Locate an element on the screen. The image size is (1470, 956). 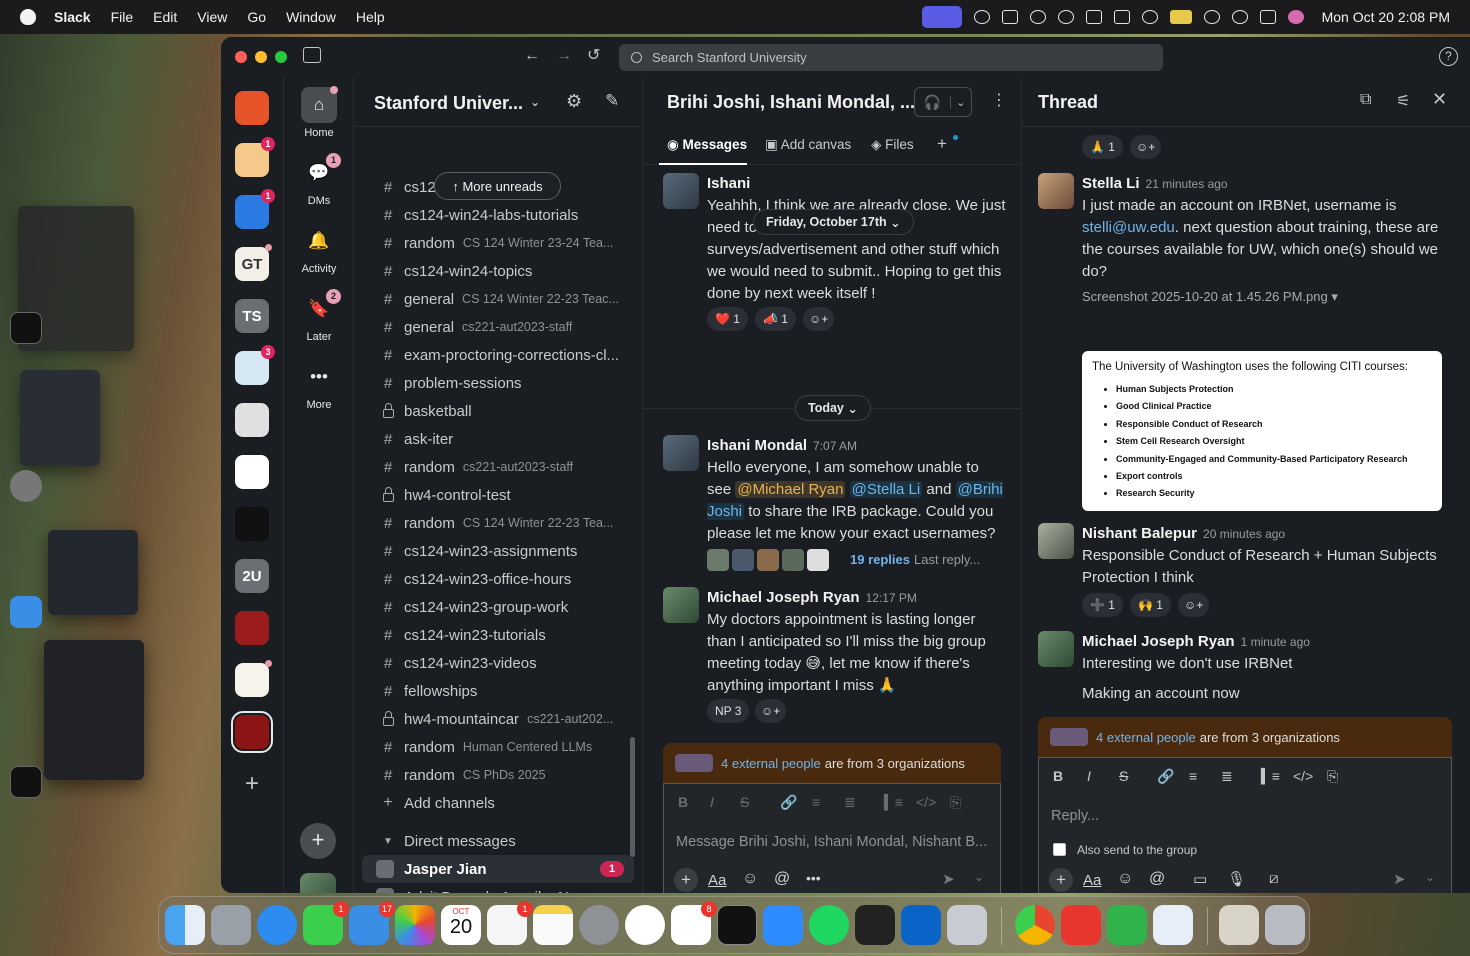
sidebar-channel: # cs124-win24-topics is located at coordinates (498, 271).